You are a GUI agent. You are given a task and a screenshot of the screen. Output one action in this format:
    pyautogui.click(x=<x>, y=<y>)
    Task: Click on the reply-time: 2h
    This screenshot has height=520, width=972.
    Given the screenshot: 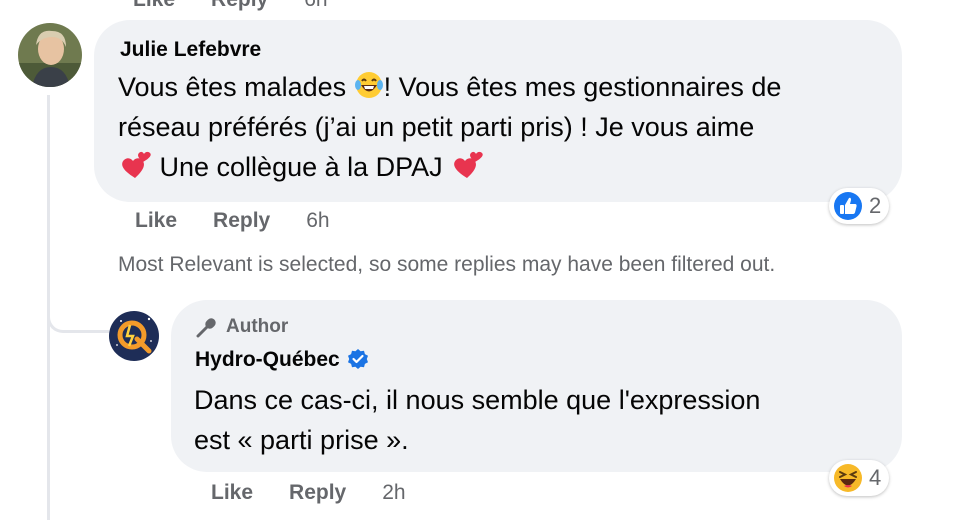 What is the action you would take?
    pyautogui.click(x=393, y=492)
    